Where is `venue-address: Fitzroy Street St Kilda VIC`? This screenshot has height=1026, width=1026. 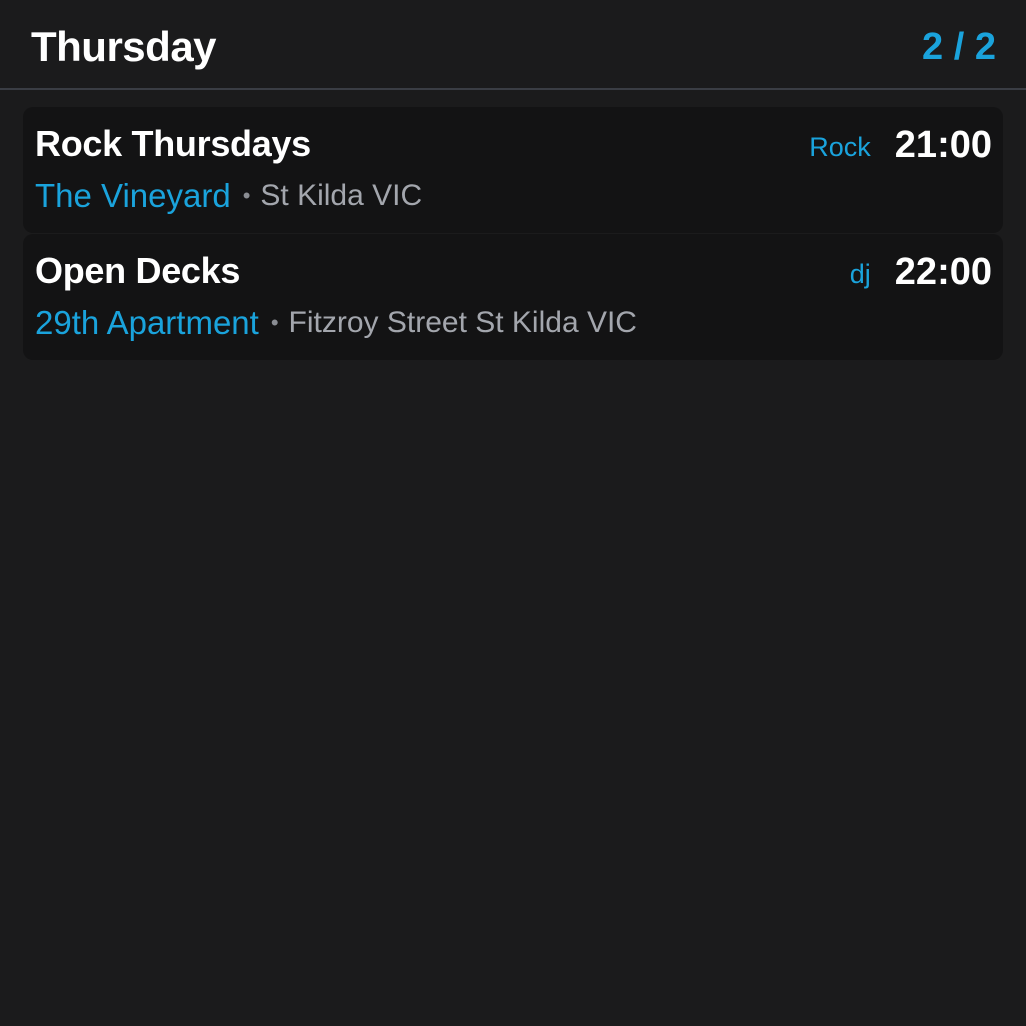 venue-address: Fitzroy Street St Kilda VIC is located at coordinates (462, 322).